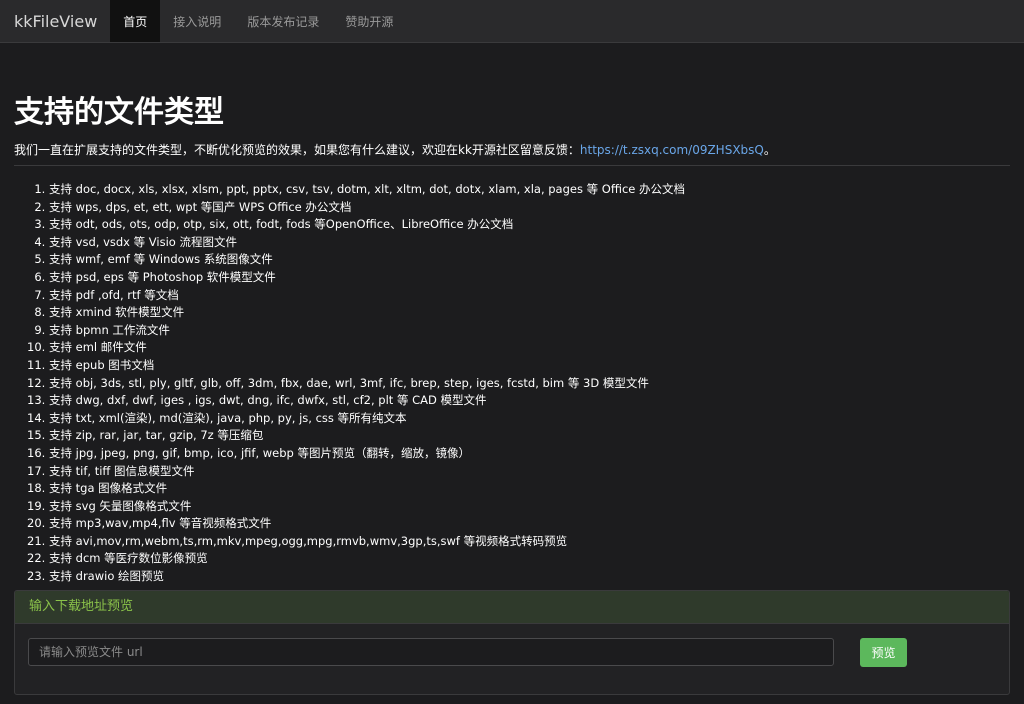 The height and width of the screenshot is (704, 1024). What do you see at coordinates (283, 21) in the screenshot?
I see `nav-item-release-notes: 版本发布记录` at bounding box center [283, 21].